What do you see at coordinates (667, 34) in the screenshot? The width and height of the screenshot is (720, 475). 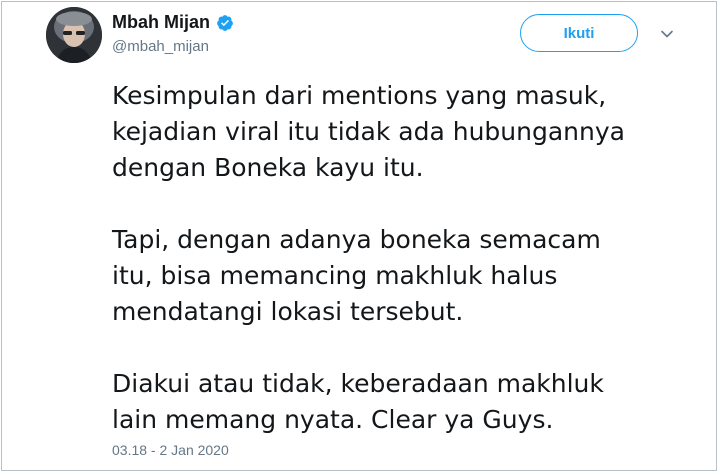 I see `chevron-down-icon` at bounding box center [667, 34].